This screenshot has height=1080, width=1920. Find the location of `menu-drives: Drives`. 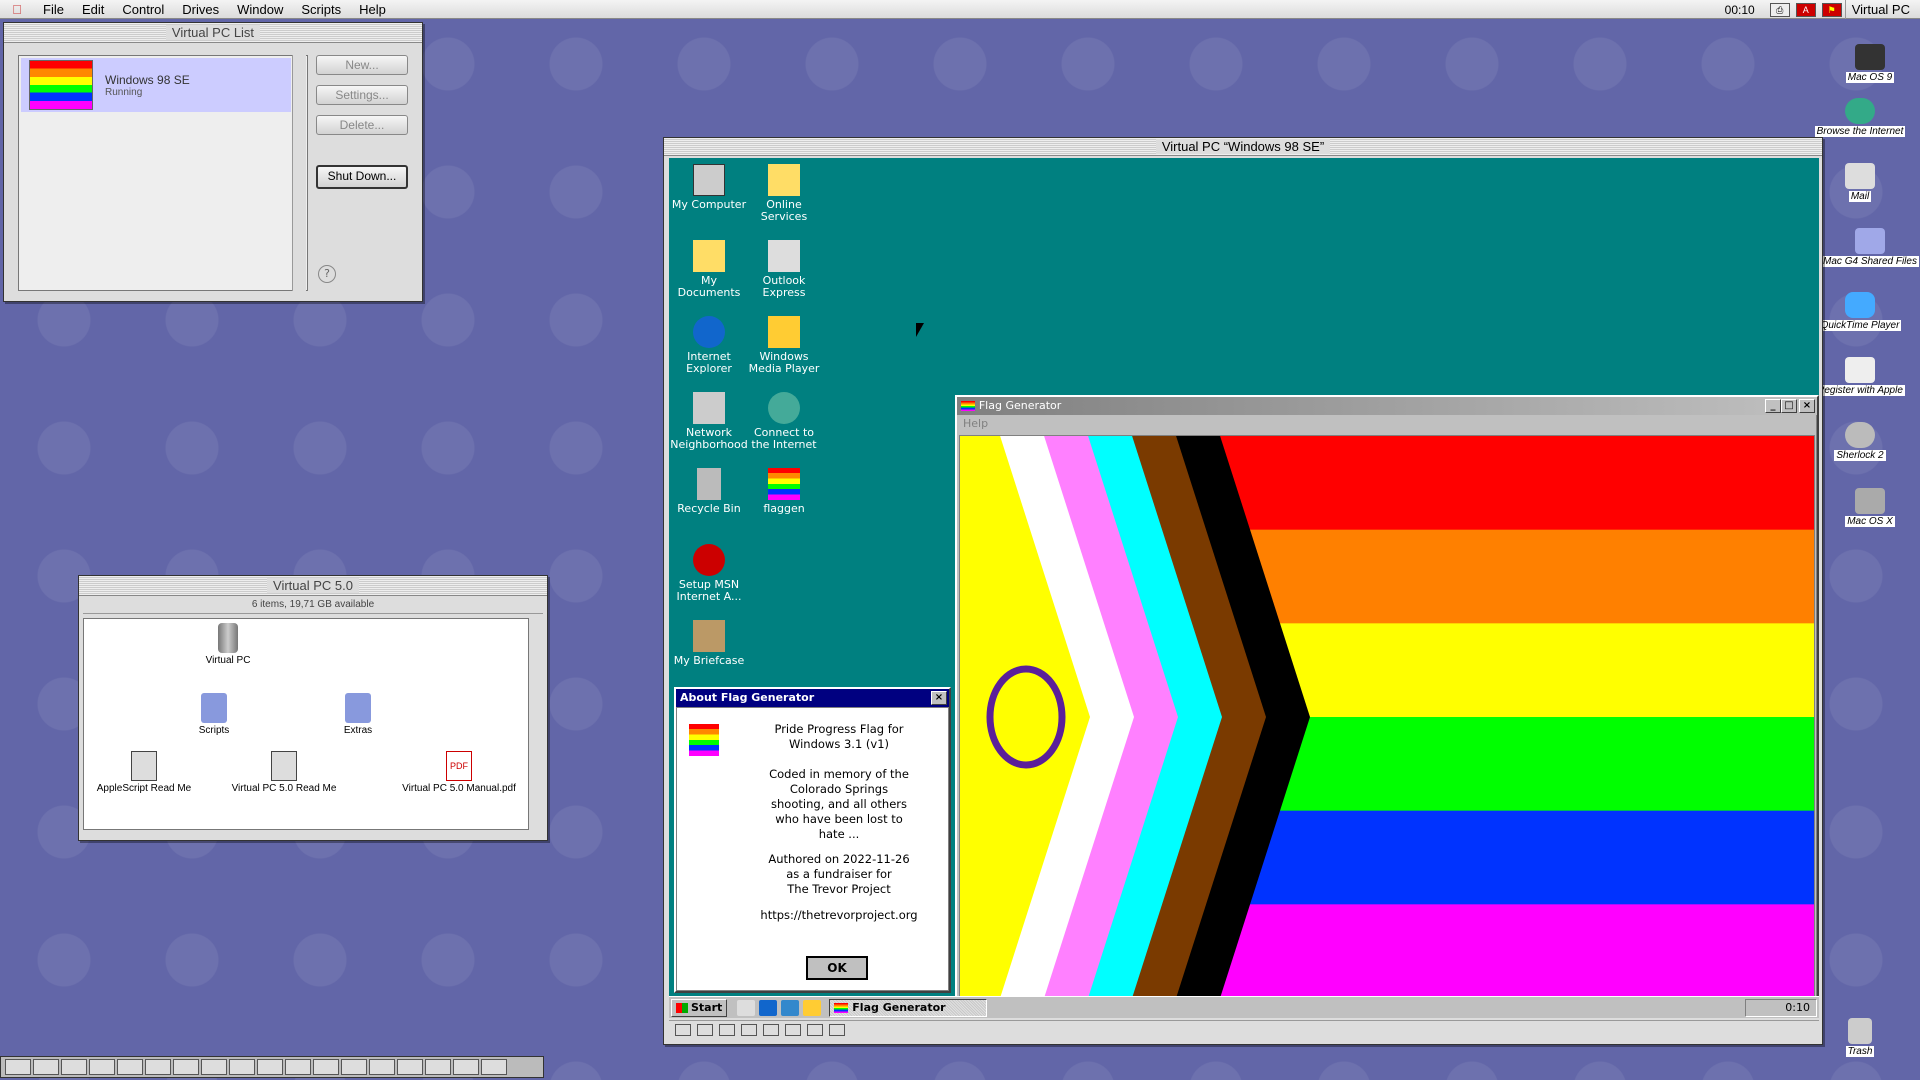

menu-drives: Drives is located at coordinates (200, 9).